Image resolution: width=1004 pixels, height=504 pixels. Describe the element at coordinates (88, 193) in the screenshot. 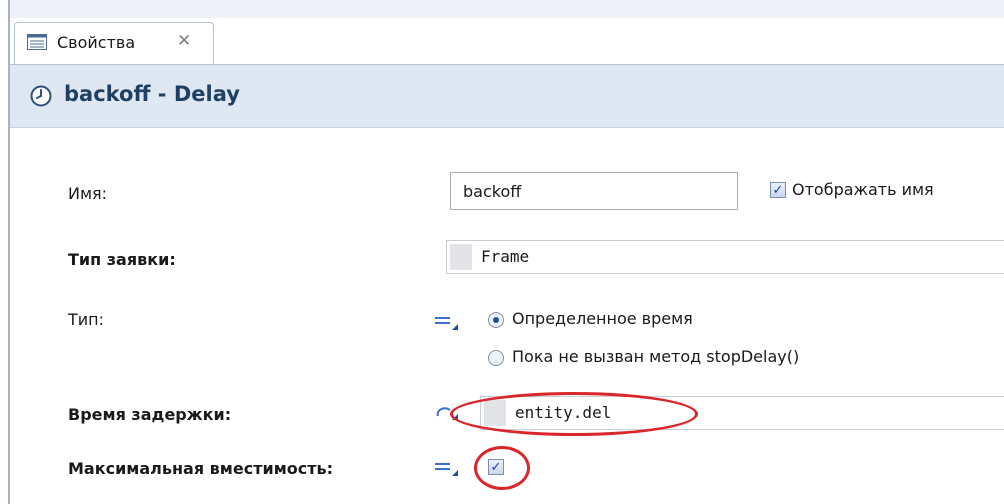

I see `name-label: Имя:` at that location.